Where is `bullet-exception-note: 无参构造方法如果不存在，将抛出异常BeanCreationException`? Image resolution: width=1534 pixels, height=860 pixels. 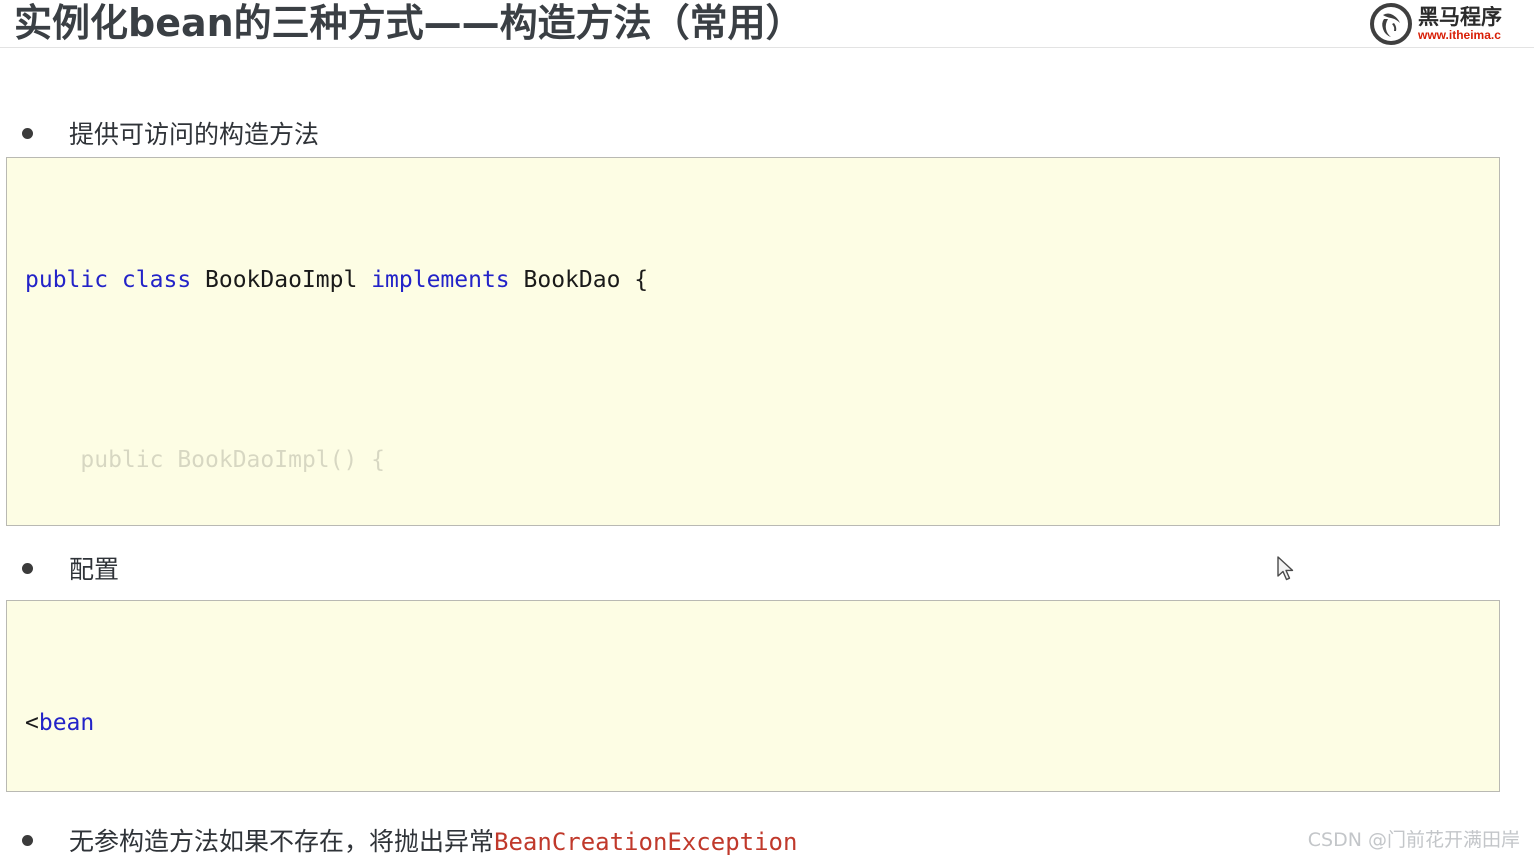 bullet-exception-note: 无参构造方法如果不存在，将抛出异常BeanCreationException is located at coordinates (409, 840).